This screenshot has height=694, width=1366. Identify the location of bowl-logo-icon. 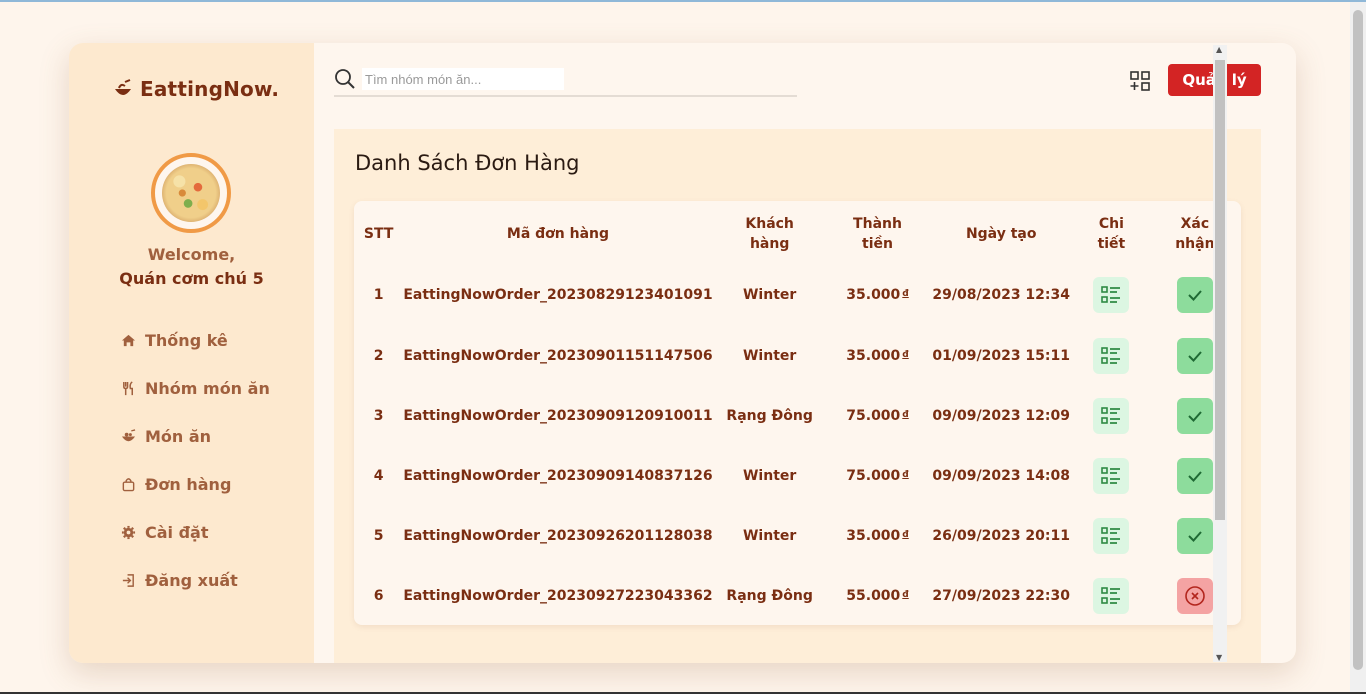
(123, 87).